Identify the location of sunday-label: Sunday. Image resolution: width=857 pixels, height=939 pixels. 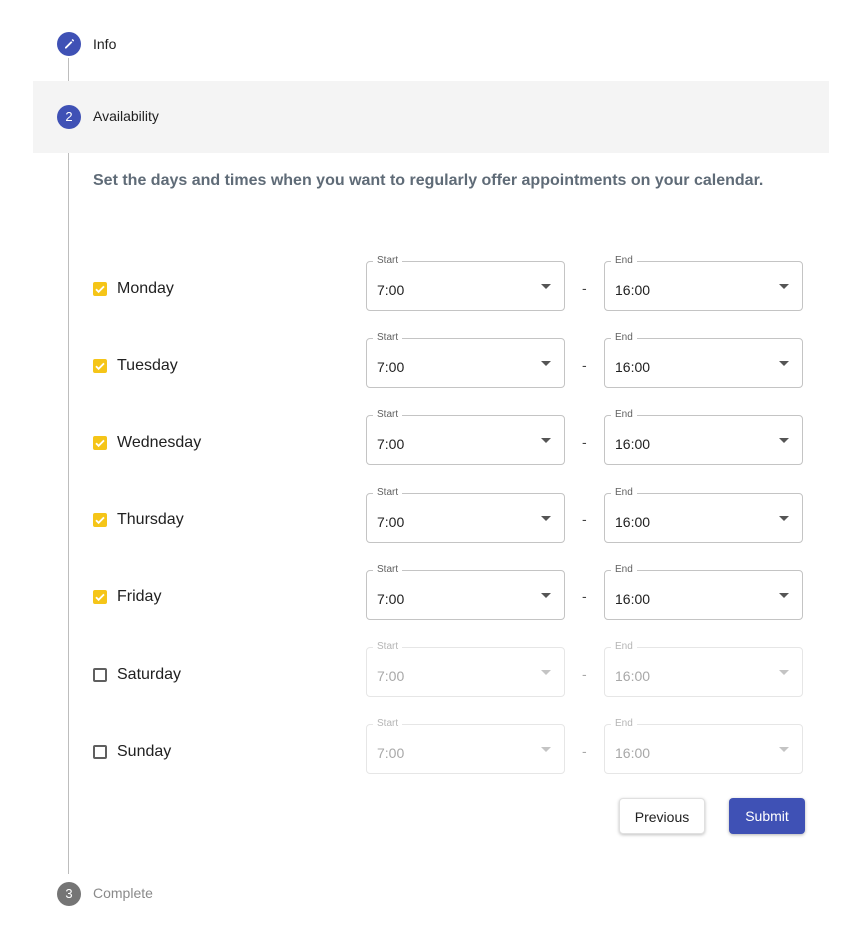
(144, 752).